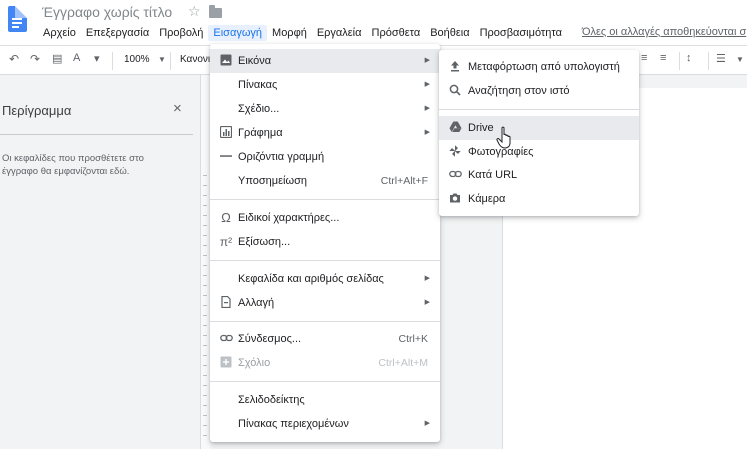  Describe the element at coordinates (325, 109) in the screenshot. I see `menu-item-drawing: Σχέδιο... ▶` at that location.